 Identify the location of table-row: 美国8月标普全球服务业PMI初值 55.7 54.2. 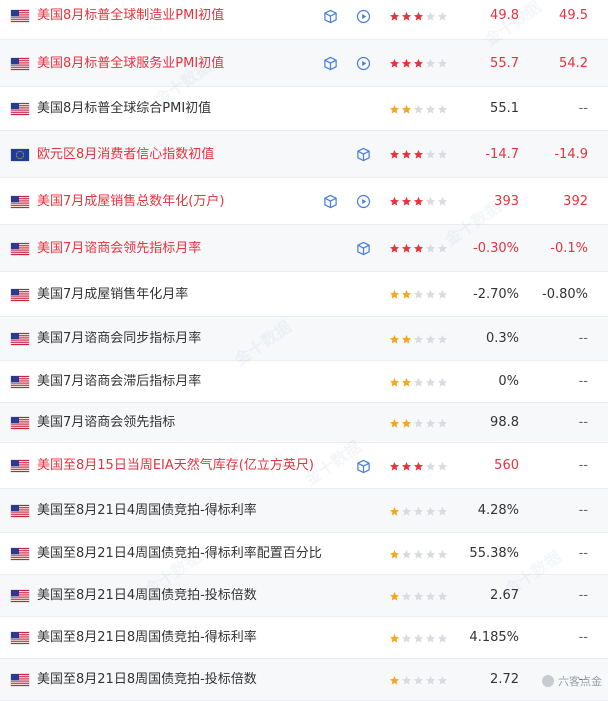
(304, 63).